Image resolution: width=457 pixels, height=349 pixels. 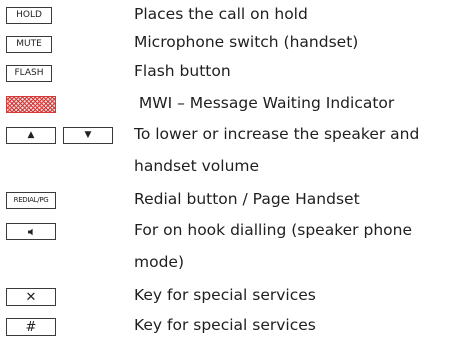 I want to click on mute-key: MUTE, so click(x=29, y=44).